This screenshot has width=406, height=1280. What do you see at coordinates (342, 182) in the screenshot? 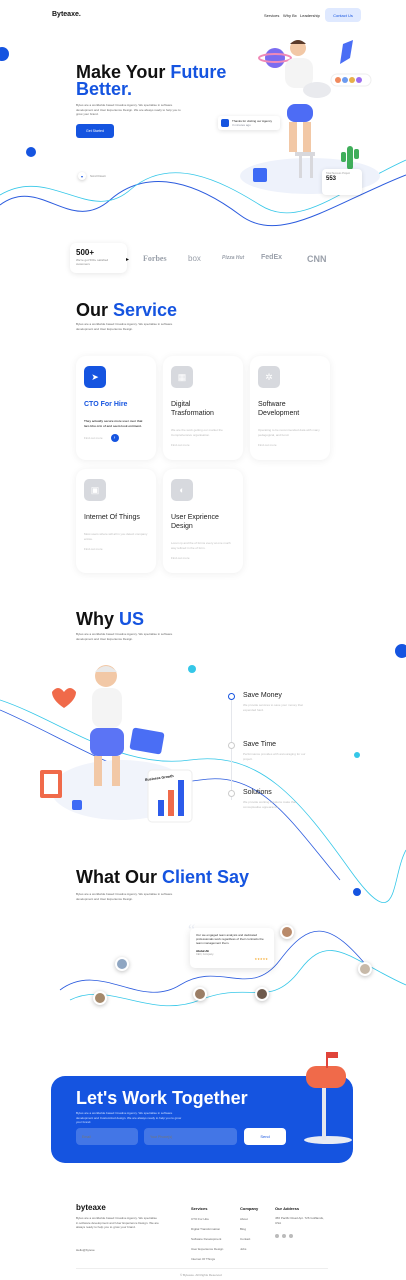
I see `project-stat-card: Total Success Project 553` at bounding box center [342, 182].